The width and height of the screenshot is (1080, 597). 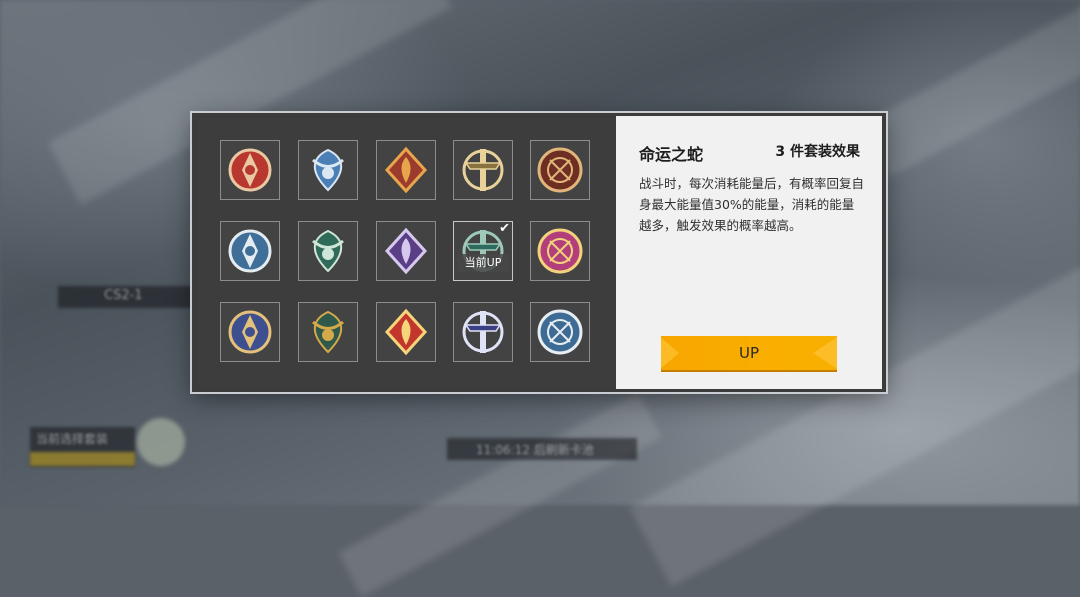 What do you see at coordinates (483, 263) in the screenshot?
I see `current-up-tag: 当前UP` at bounding box center [483, 263].